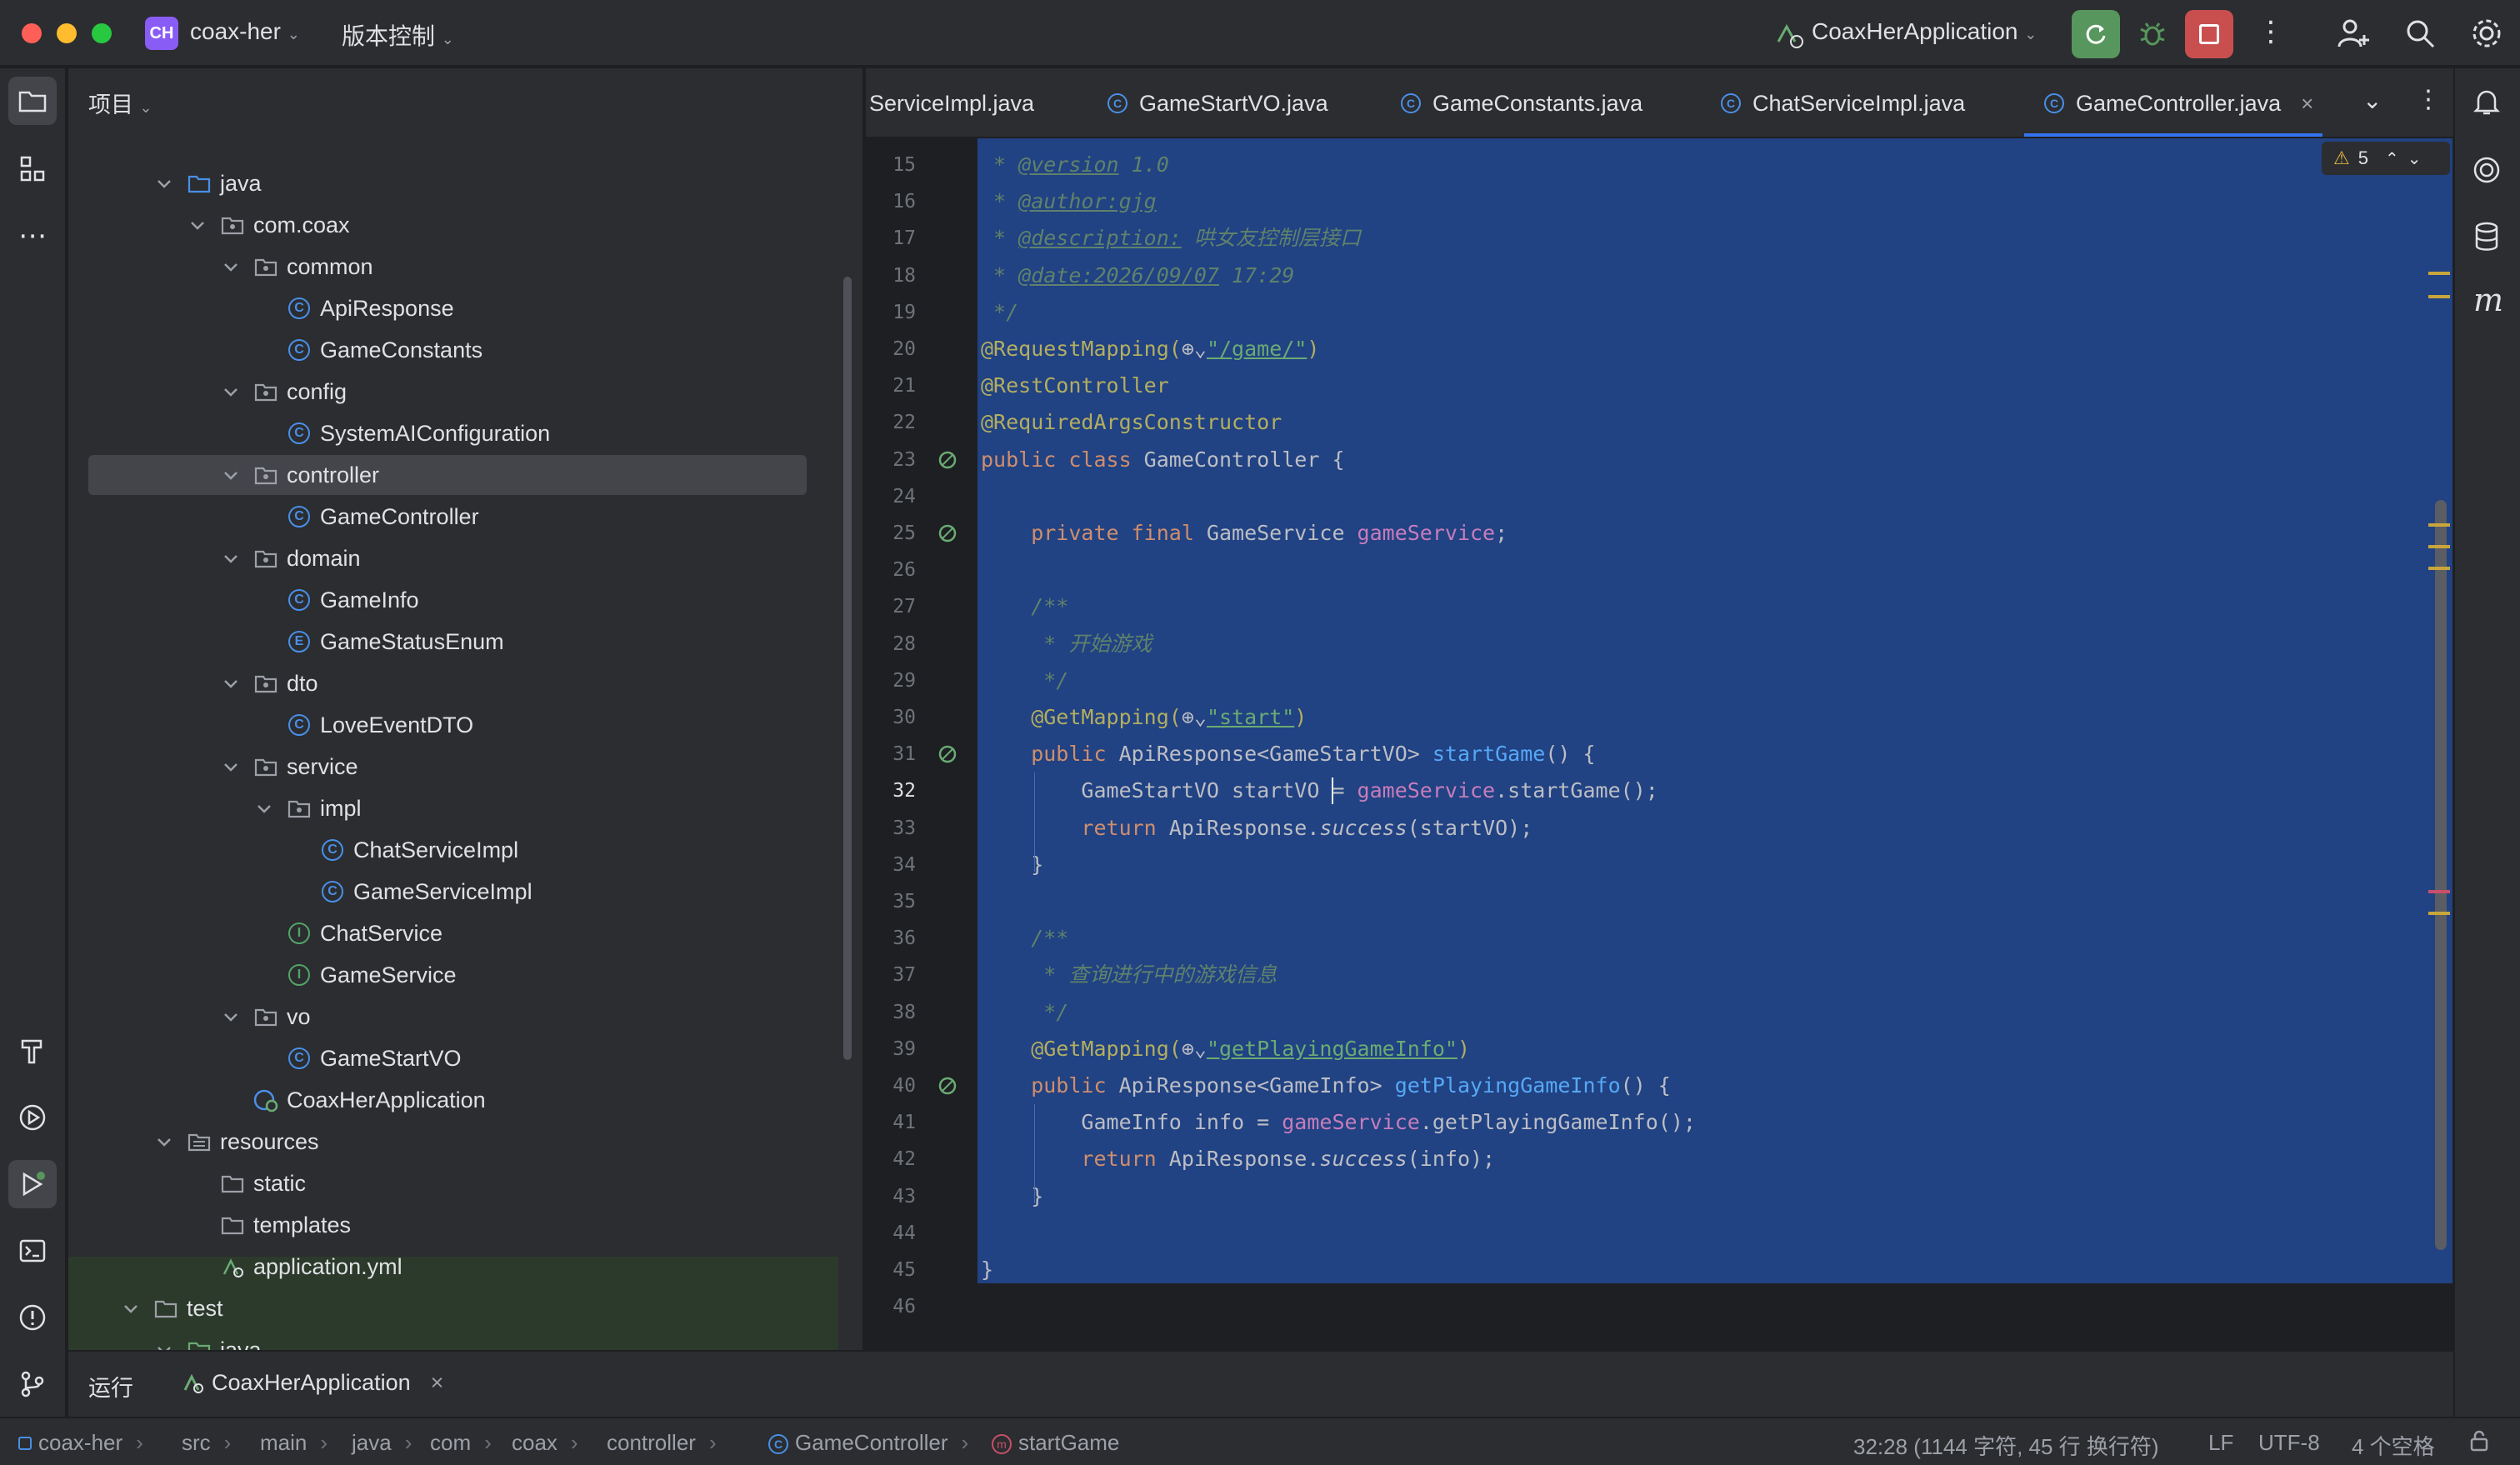  Describe the element at coordinates (206, 1443) in the screenshot. I see `breadcrumb-item: src ›` at that location.